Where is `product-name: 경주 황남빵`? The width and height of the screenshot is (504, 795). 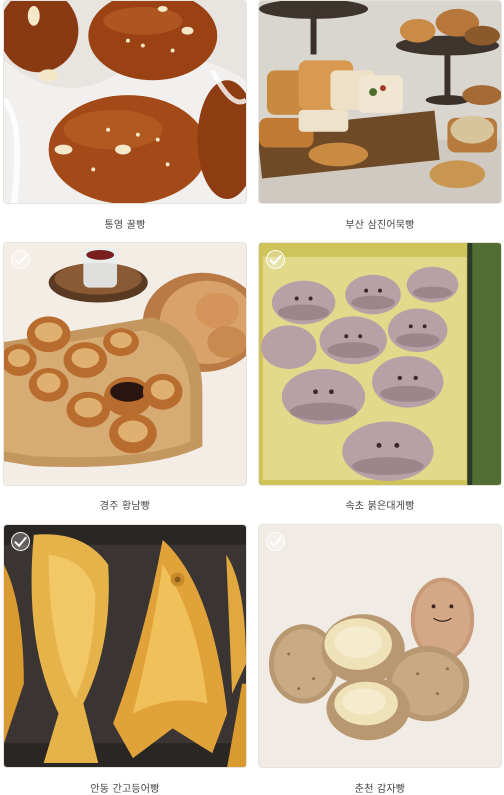 product-name: 경주 황남빵 is located at coordinates (125, 506).